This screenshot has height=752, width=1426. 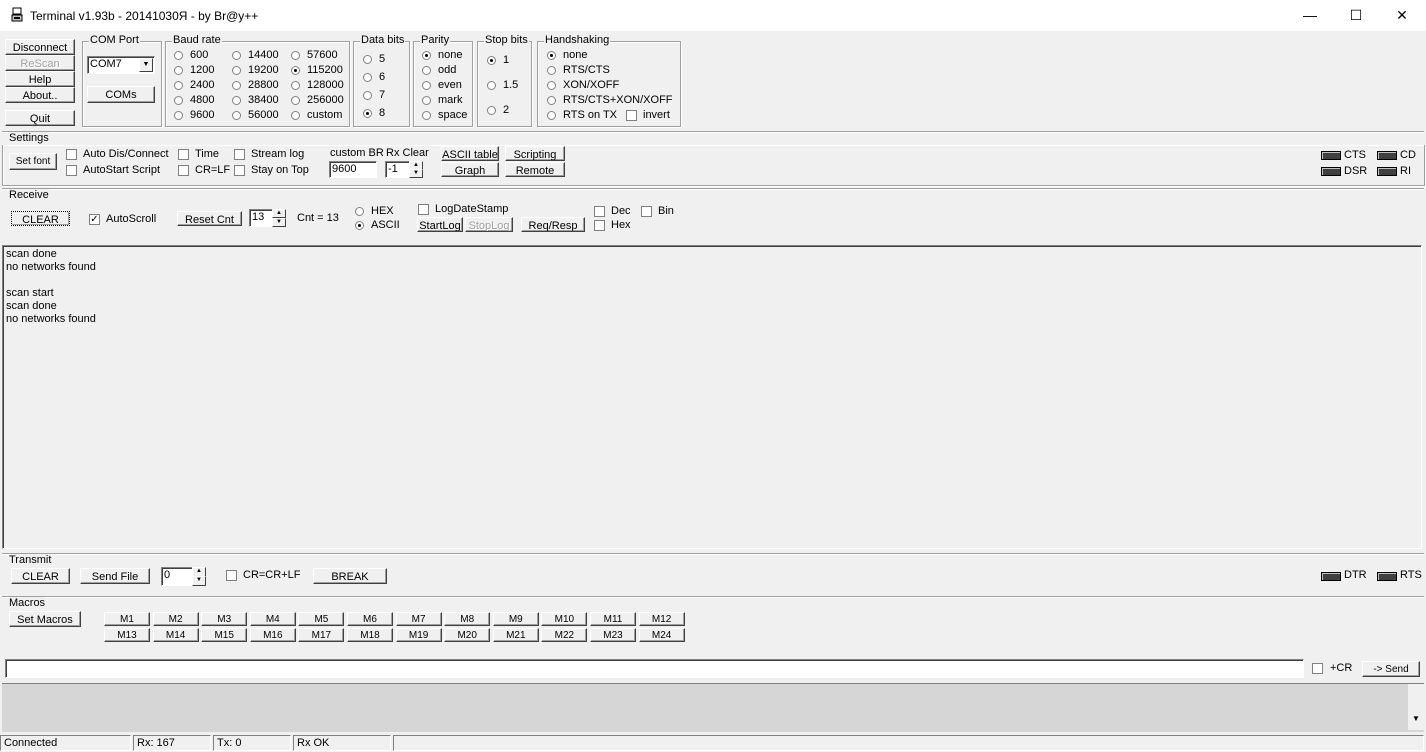 What do you see at coordinates (236, 100) in the screenshot?
I see `baud-38400-radio` at bounding box center [236, 100].